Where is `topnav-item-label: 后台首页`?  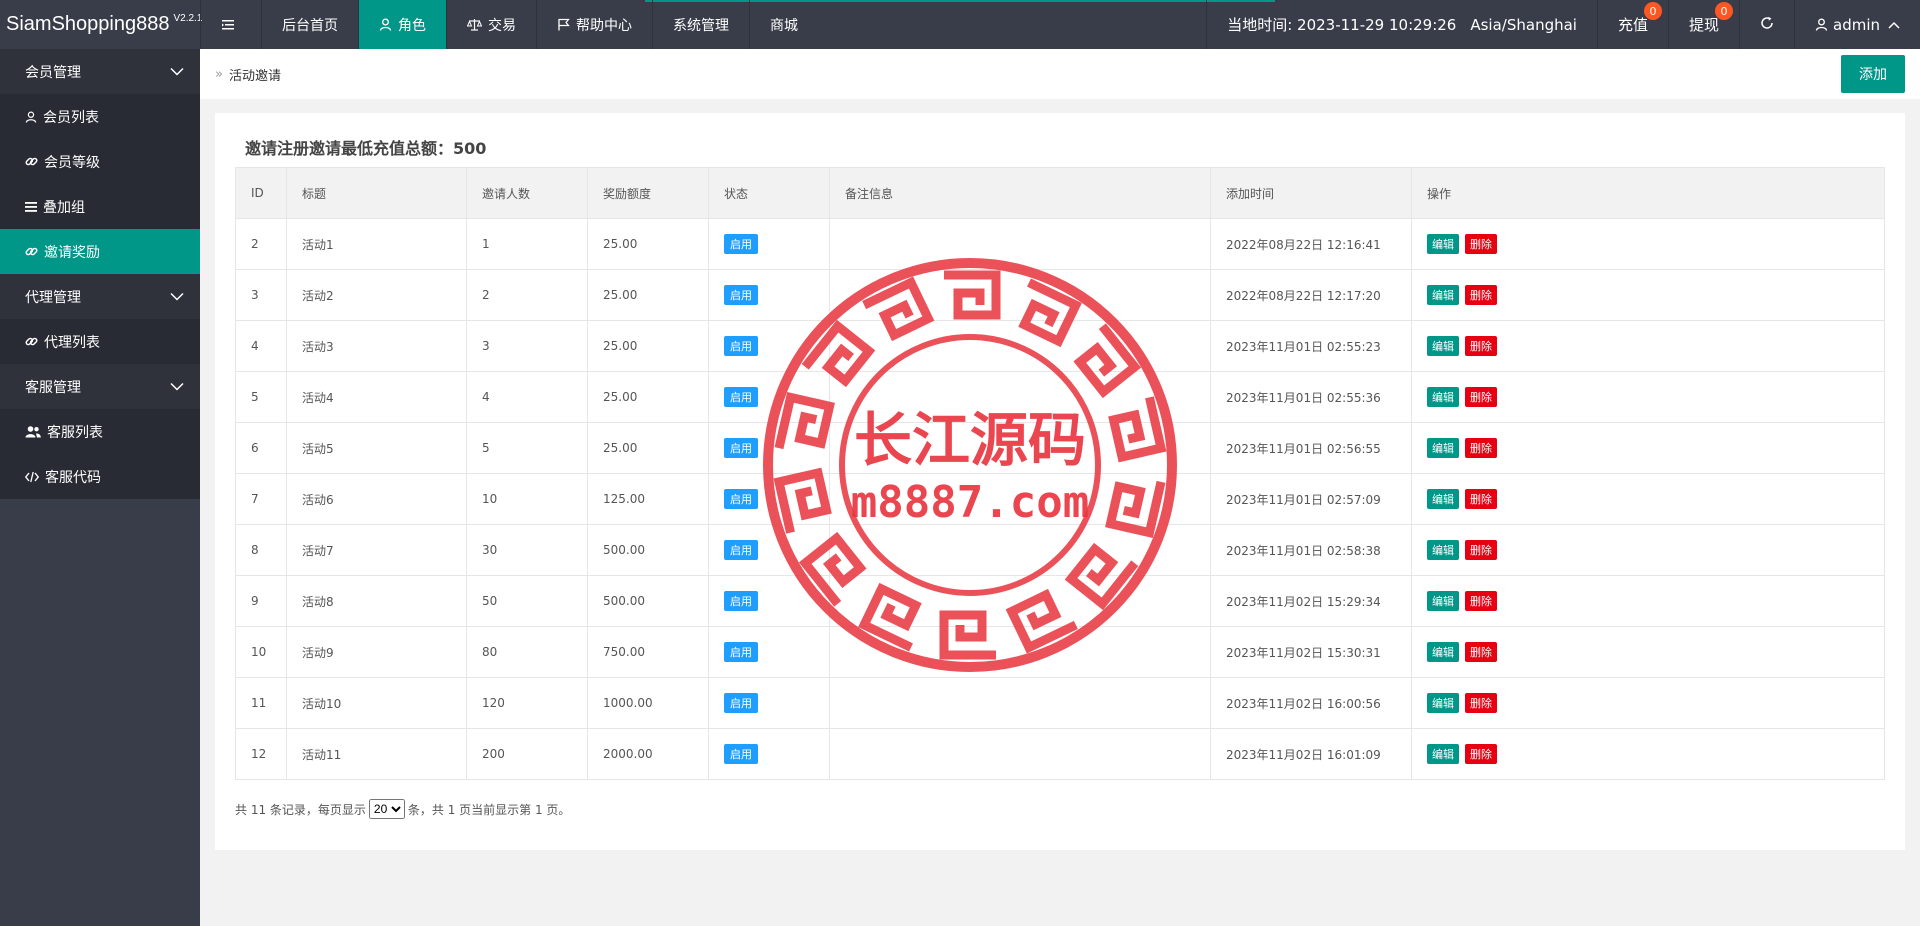
topnav-item-label: 后台首页 is located at coordinates (310, 25).